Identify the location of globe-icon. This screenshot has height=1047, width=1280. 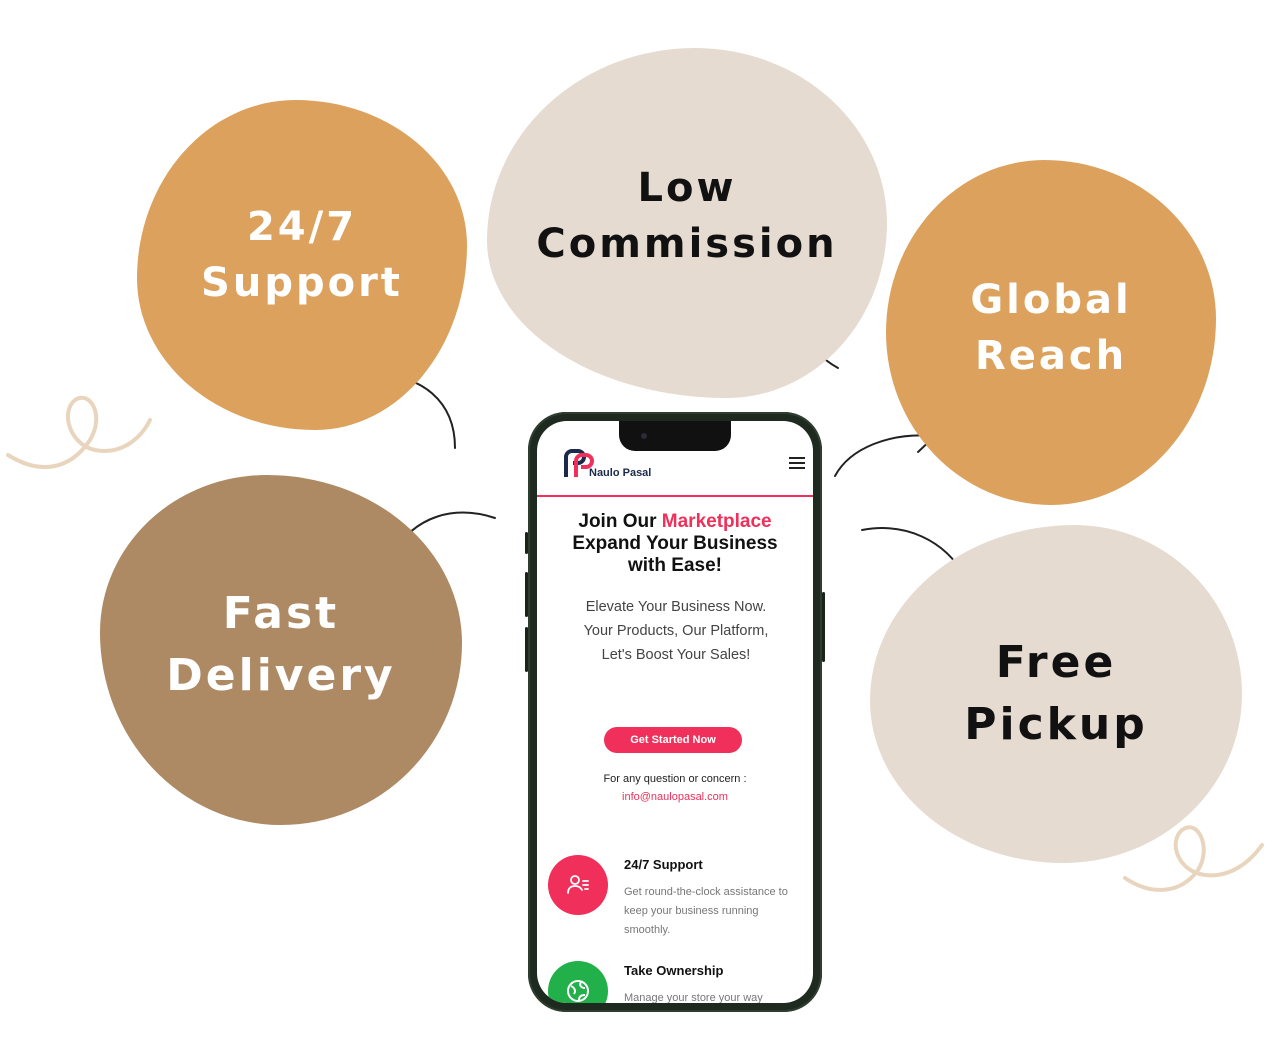
(578, 982).